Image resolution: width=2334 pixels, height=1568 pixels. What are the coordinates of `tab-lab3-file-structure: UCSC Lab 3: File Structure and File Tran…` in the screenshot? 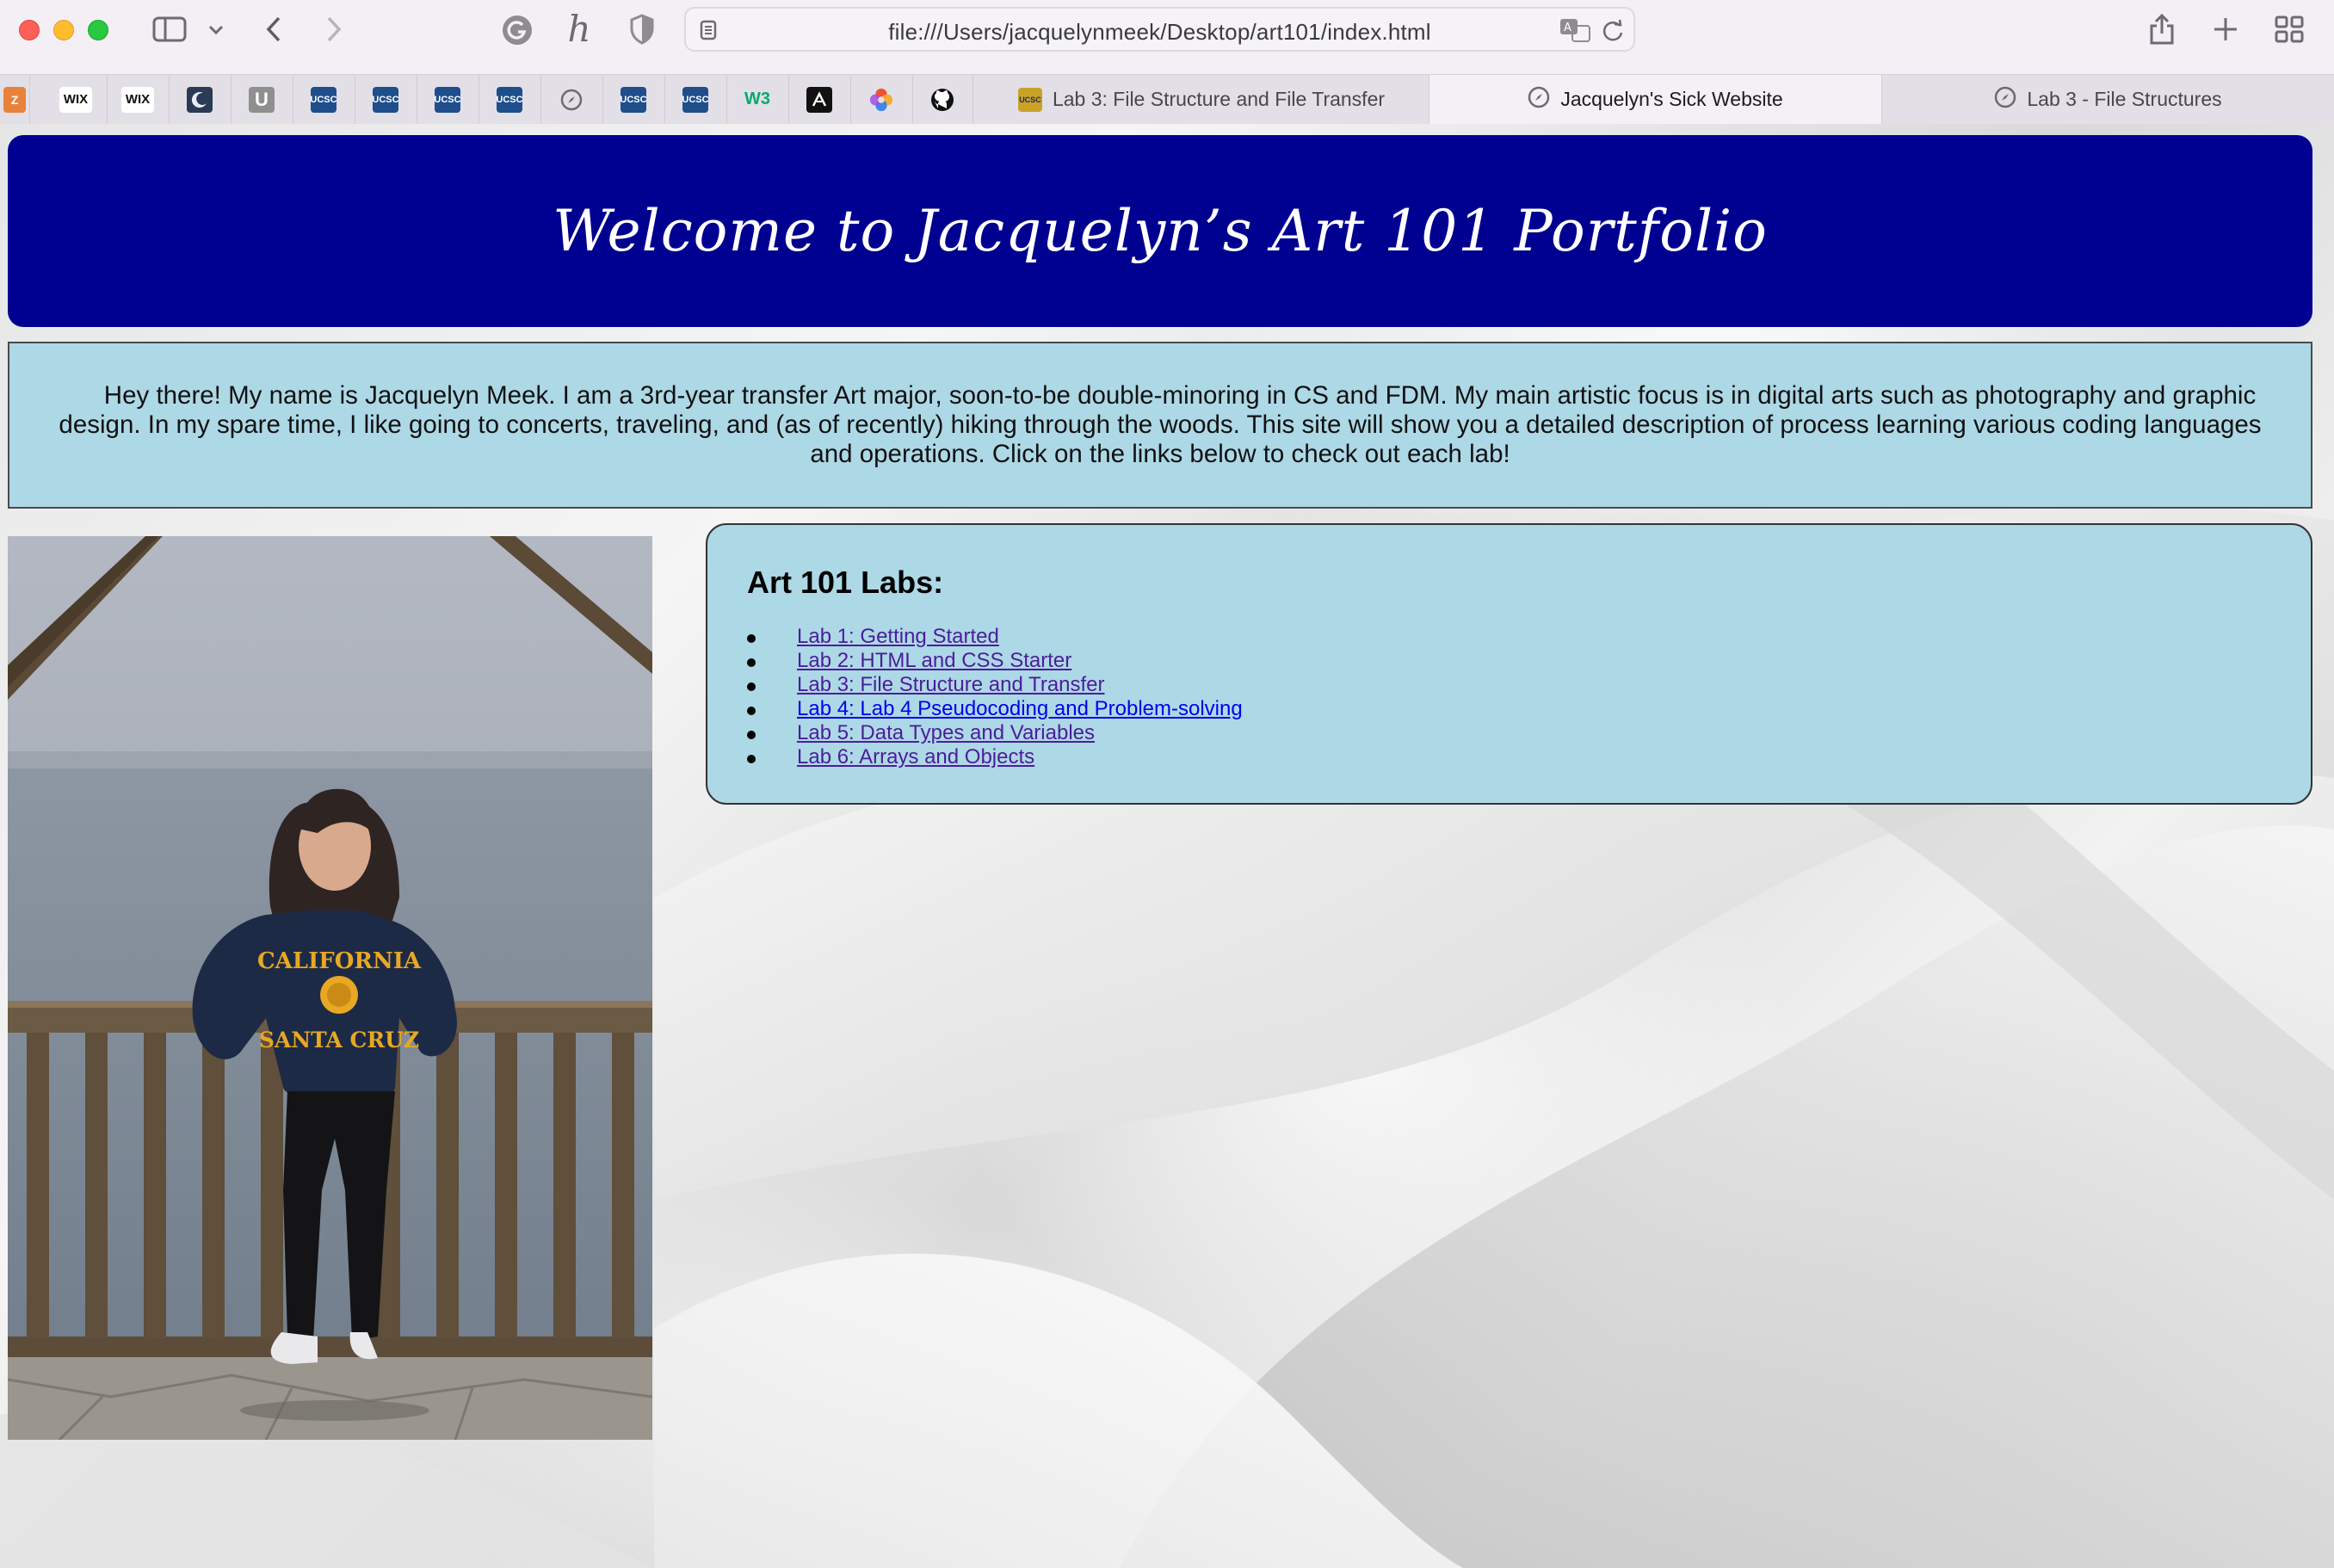 It's located at (1201, 100).